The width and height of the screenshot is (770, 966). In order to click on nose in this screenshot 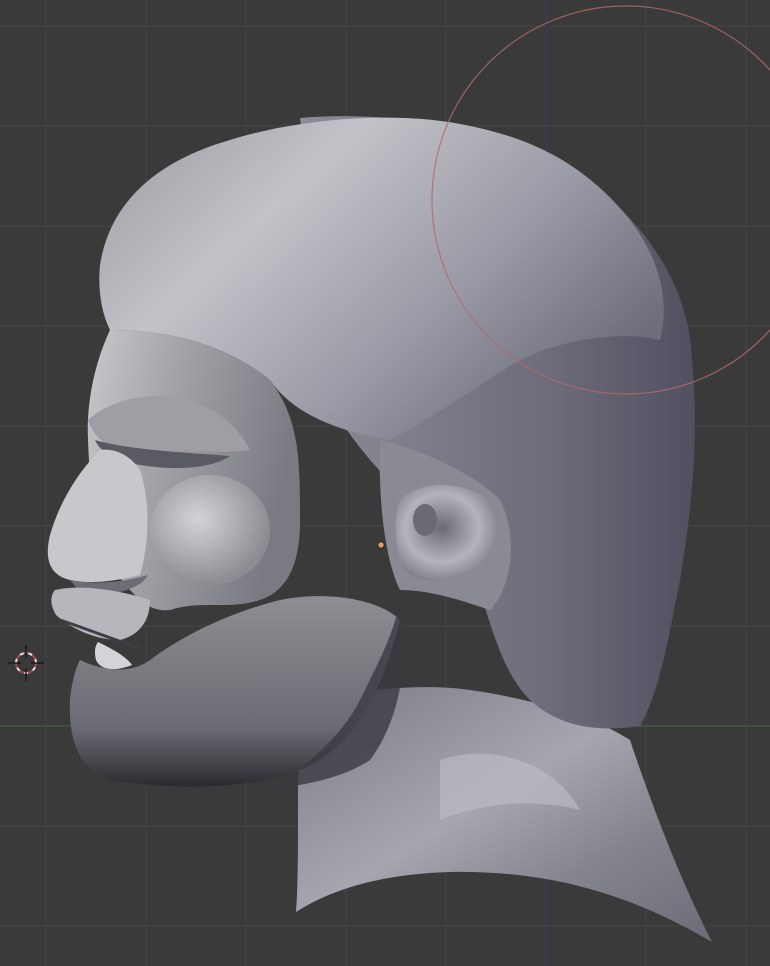, I will do `click(97, 516)`.